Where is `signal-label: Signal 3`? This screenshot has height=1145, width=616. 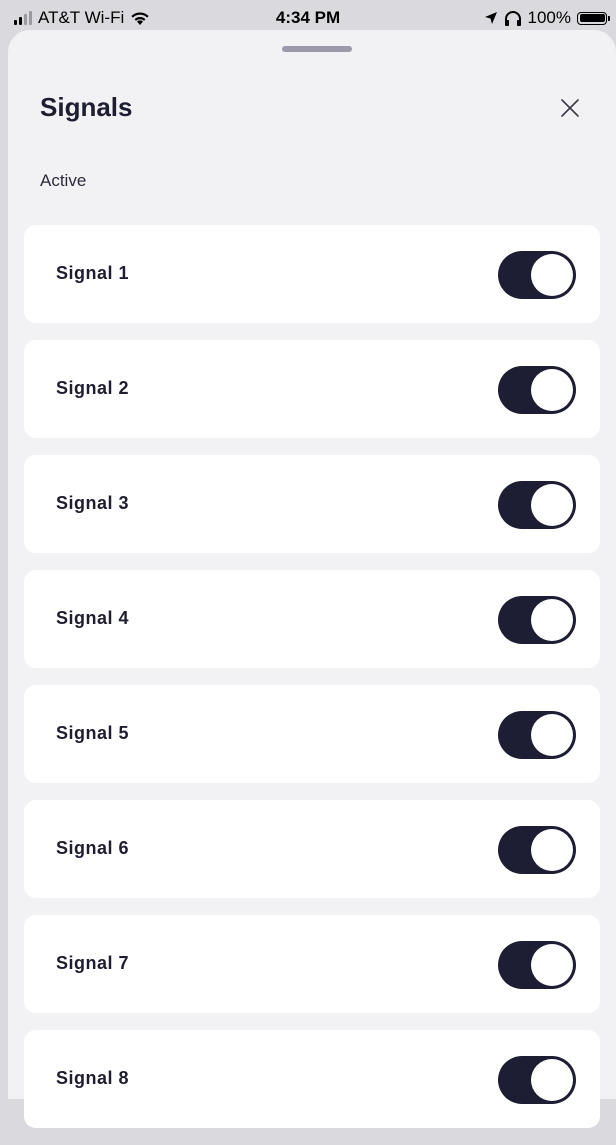
signal-label: Signal 3 is located at coordinates (93, 503).